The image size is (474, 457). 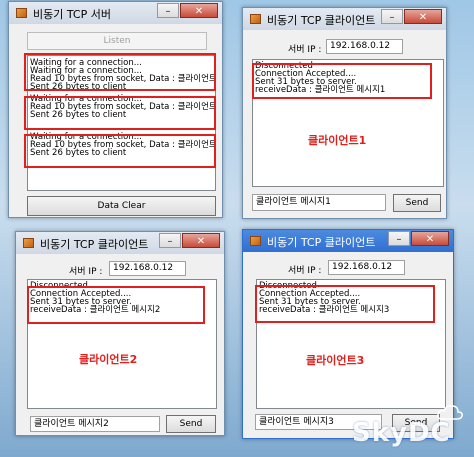 I want to click on server-titlebar: 비동기 TCP 서버 – ✕, so click(x=115, y=13).